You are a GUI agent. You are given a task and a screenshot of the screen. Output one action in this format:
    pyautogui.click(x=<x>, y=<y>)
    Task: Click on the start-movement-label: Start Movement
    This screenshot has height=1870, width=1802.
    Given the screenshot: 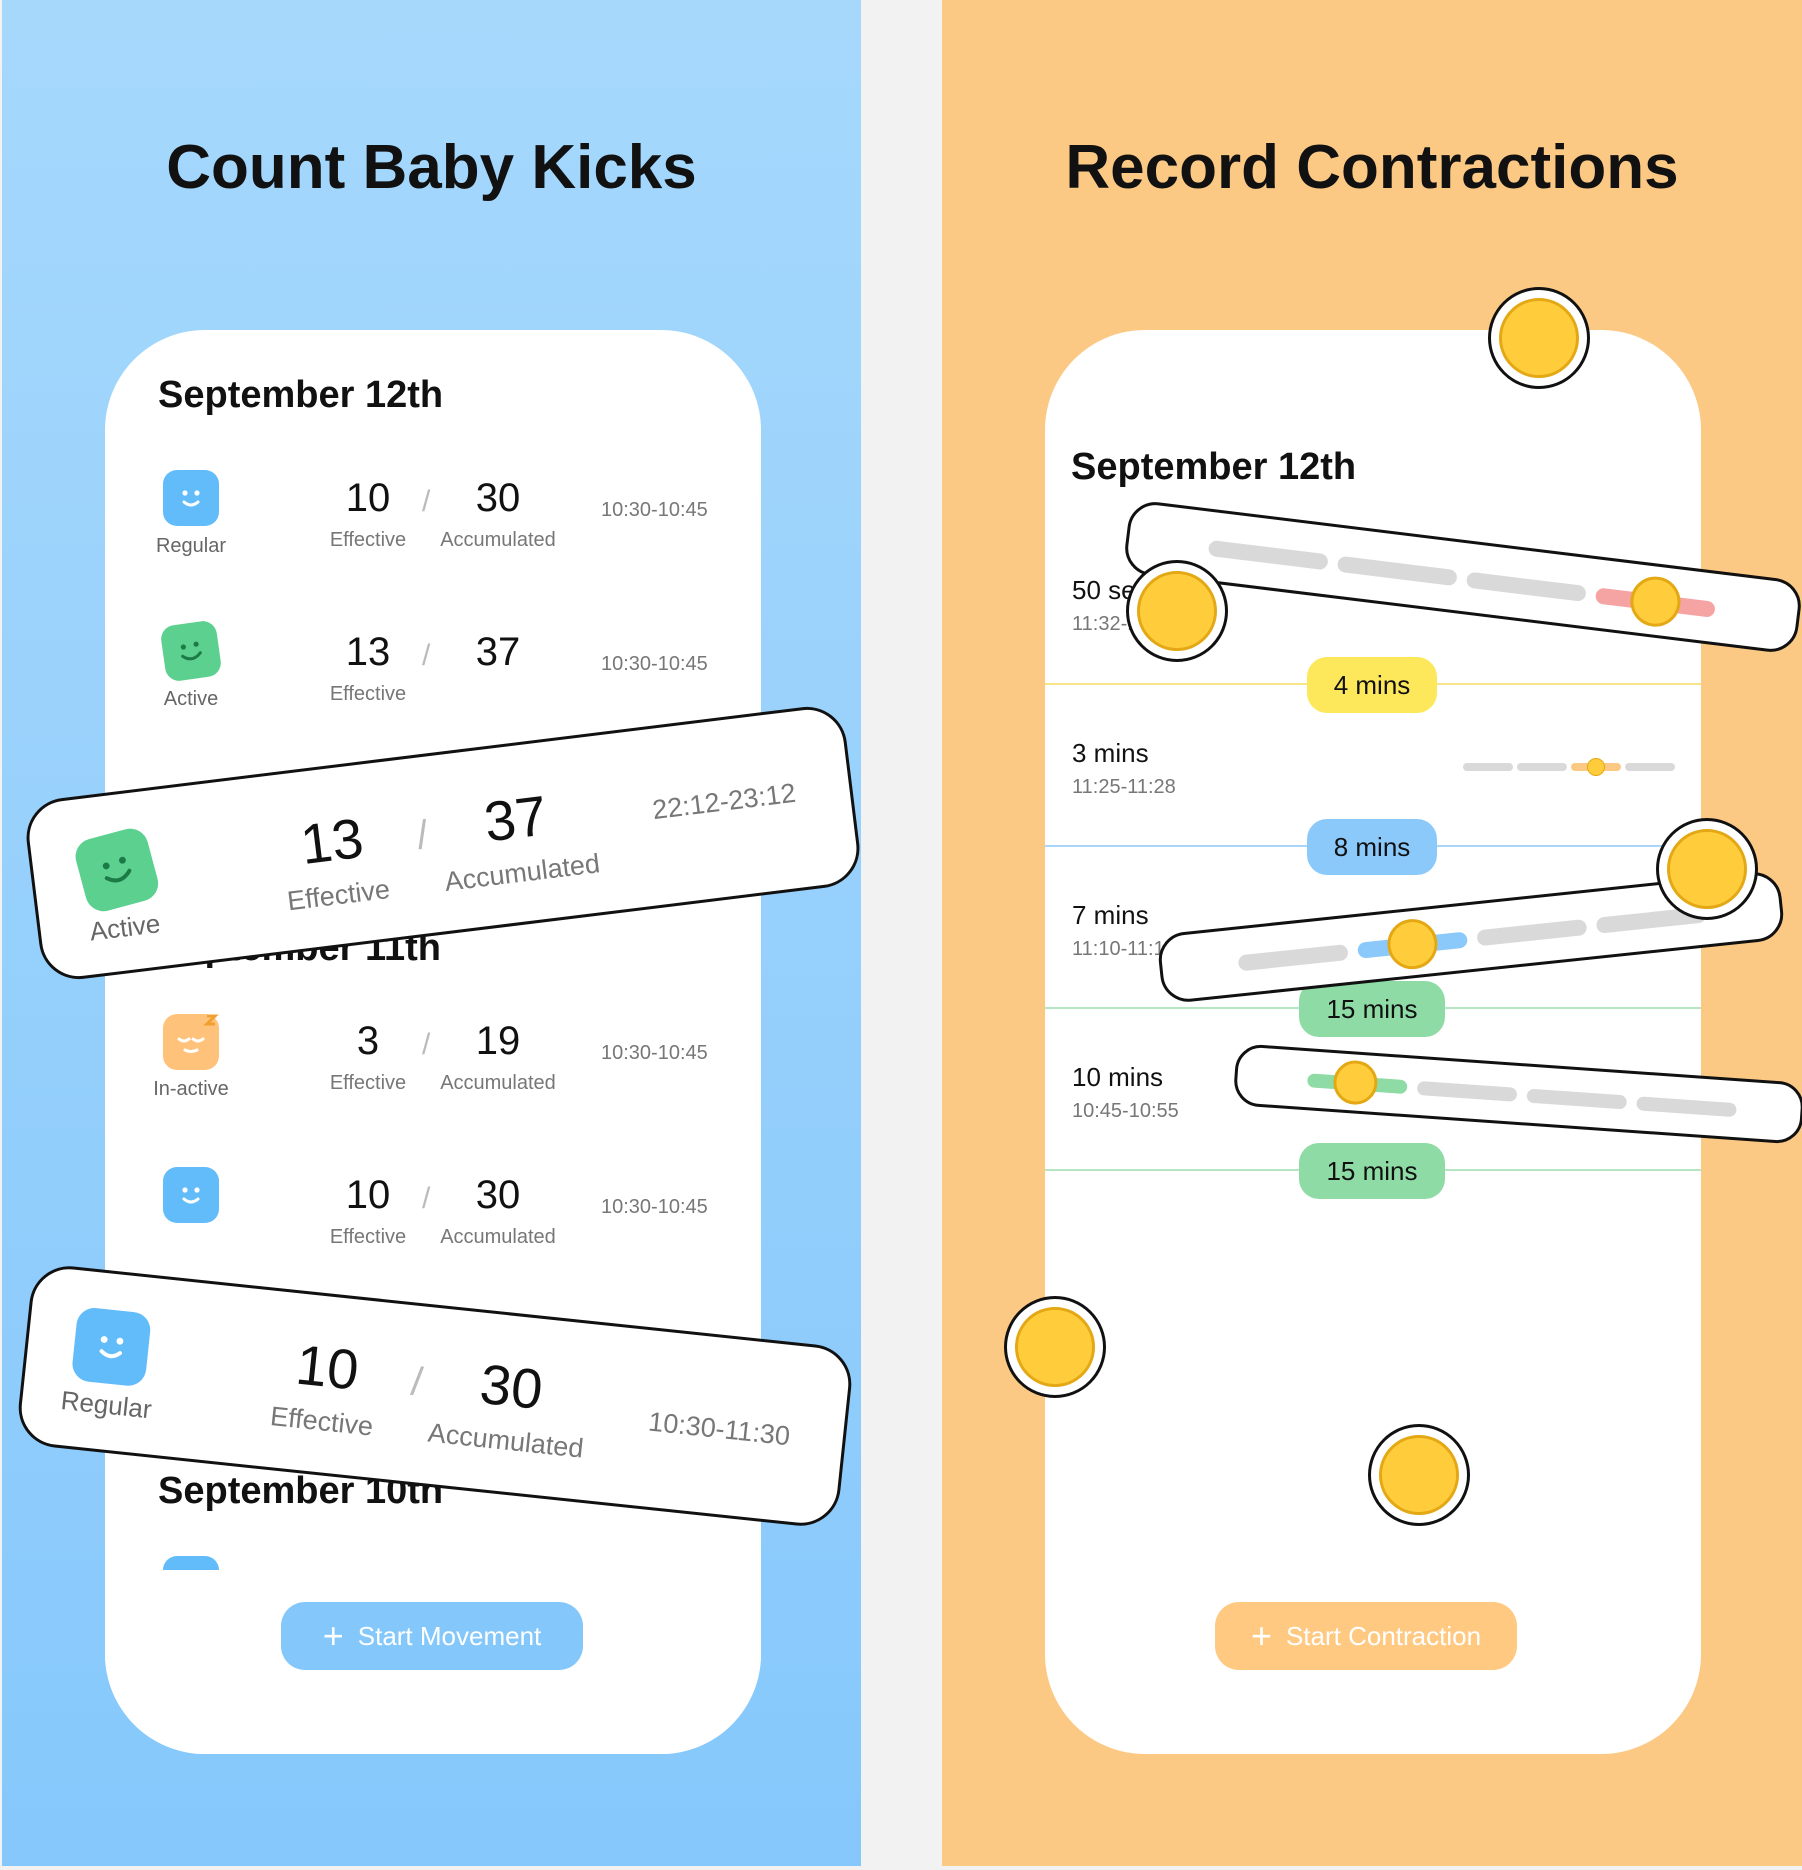 What is the action you would take?
    pyautogui.click(x=449, y=1635)
    